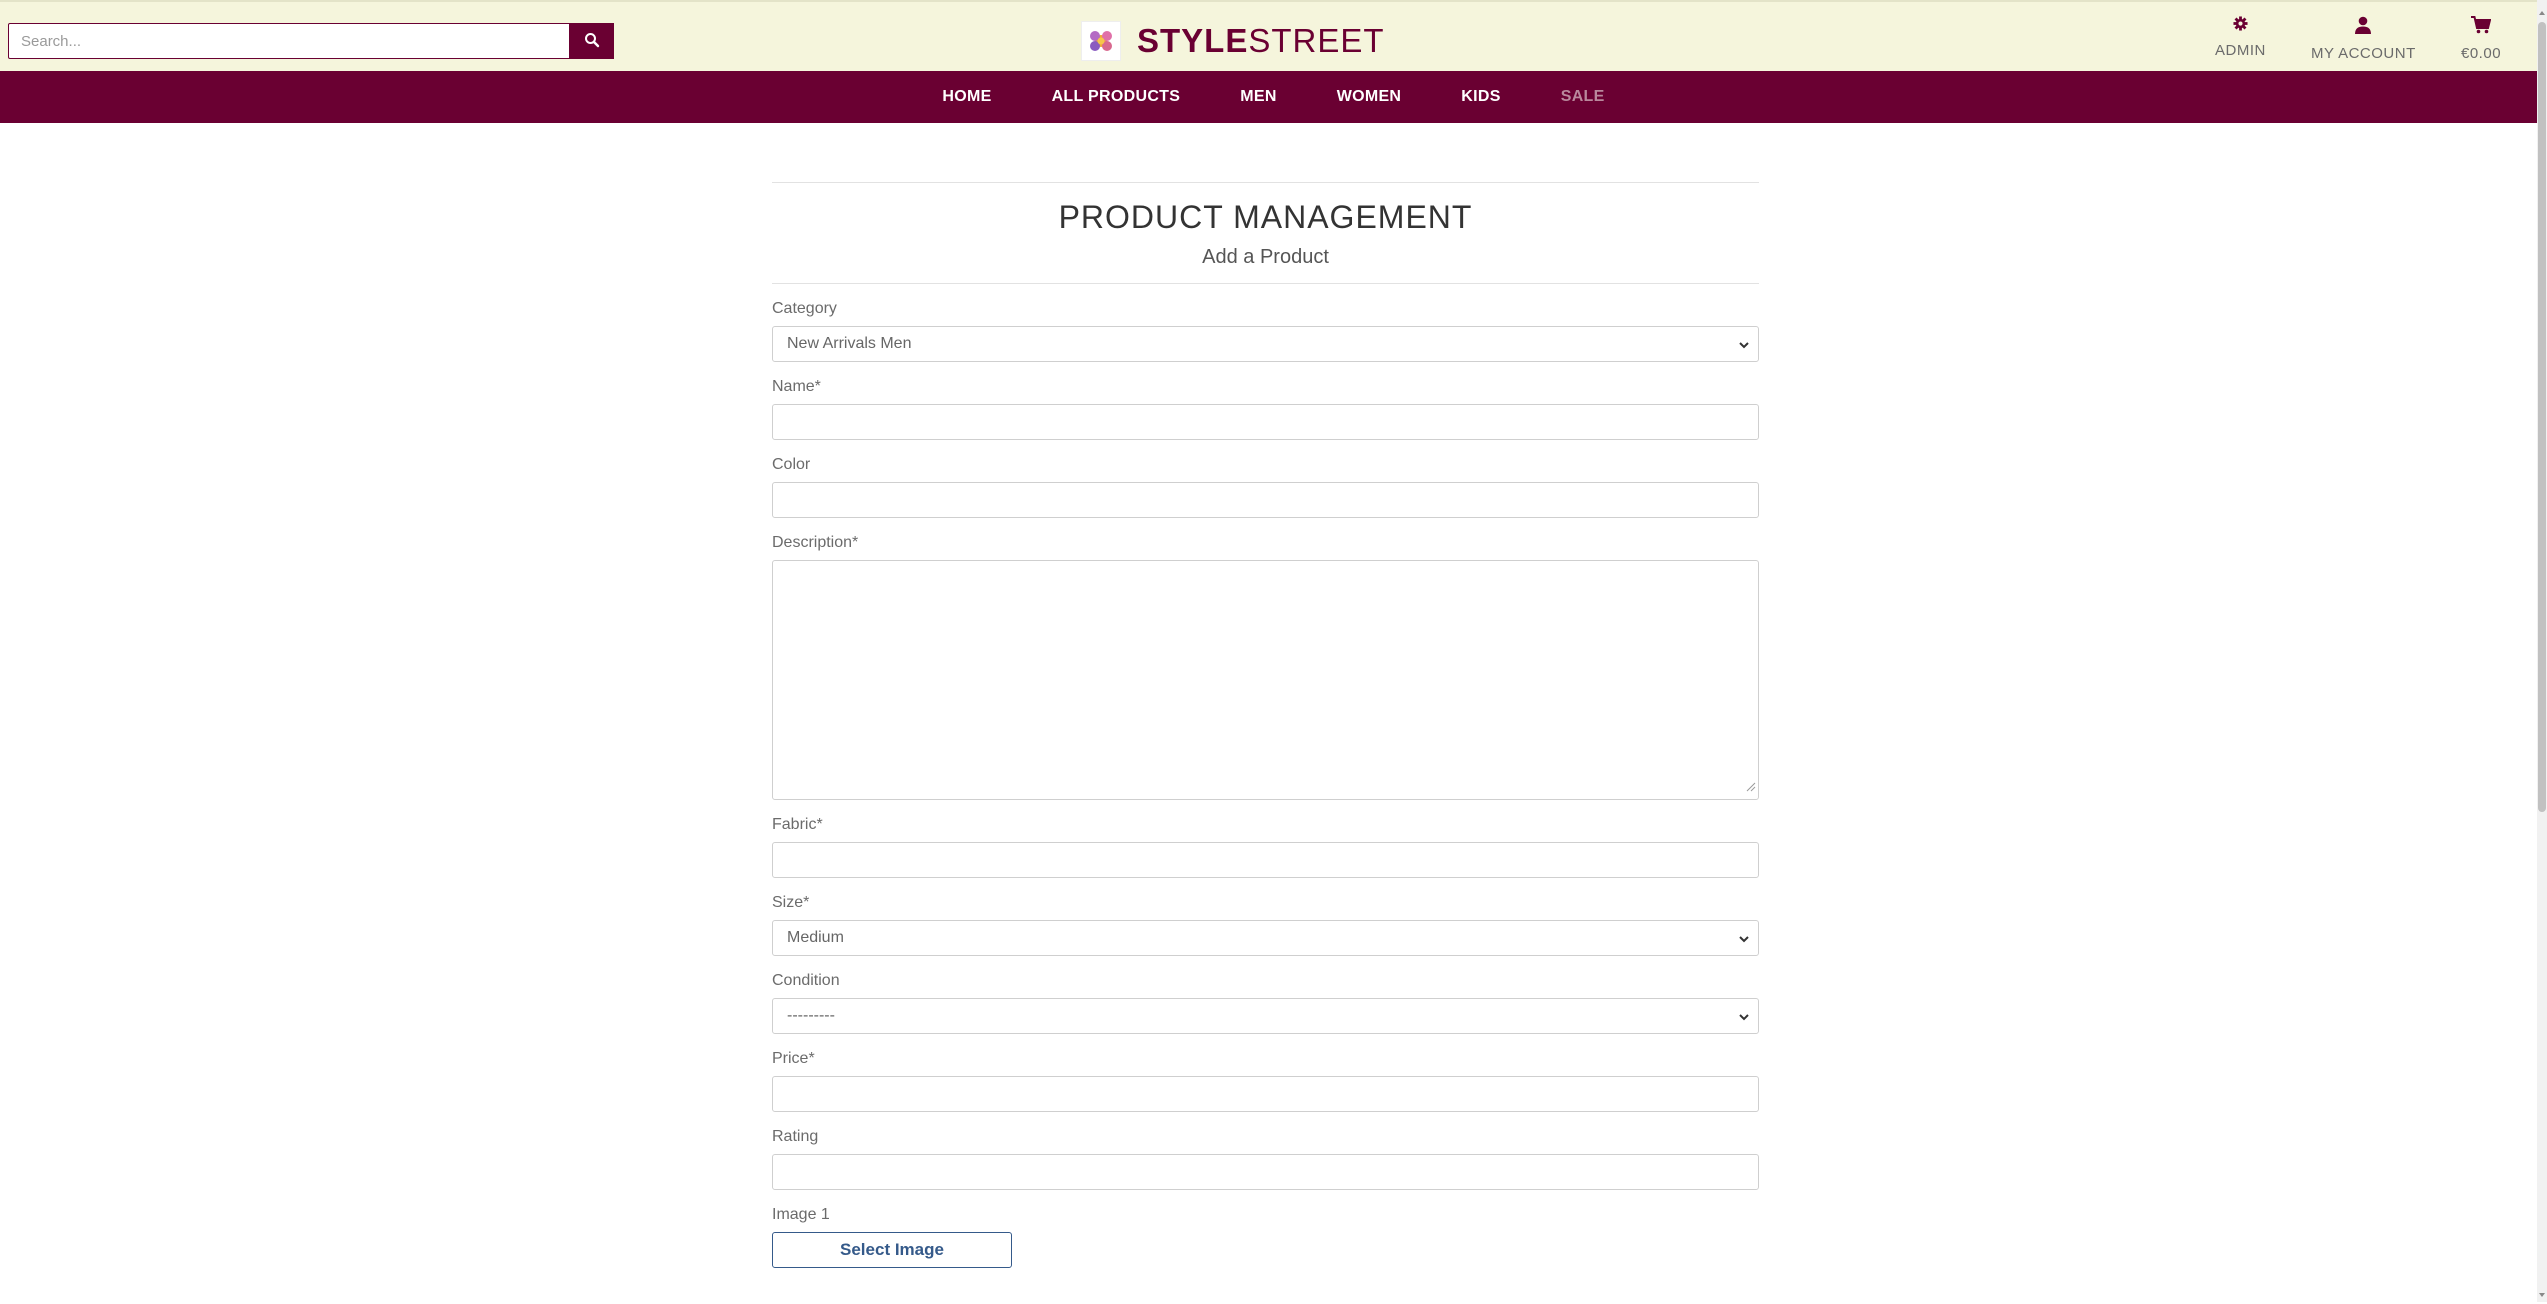 This screenshot has height=1304, width=2547. What do you see at coordinates (966, 97) in the screenshot?
I see `nav-home: HOME` at bounding box center [966, 97].